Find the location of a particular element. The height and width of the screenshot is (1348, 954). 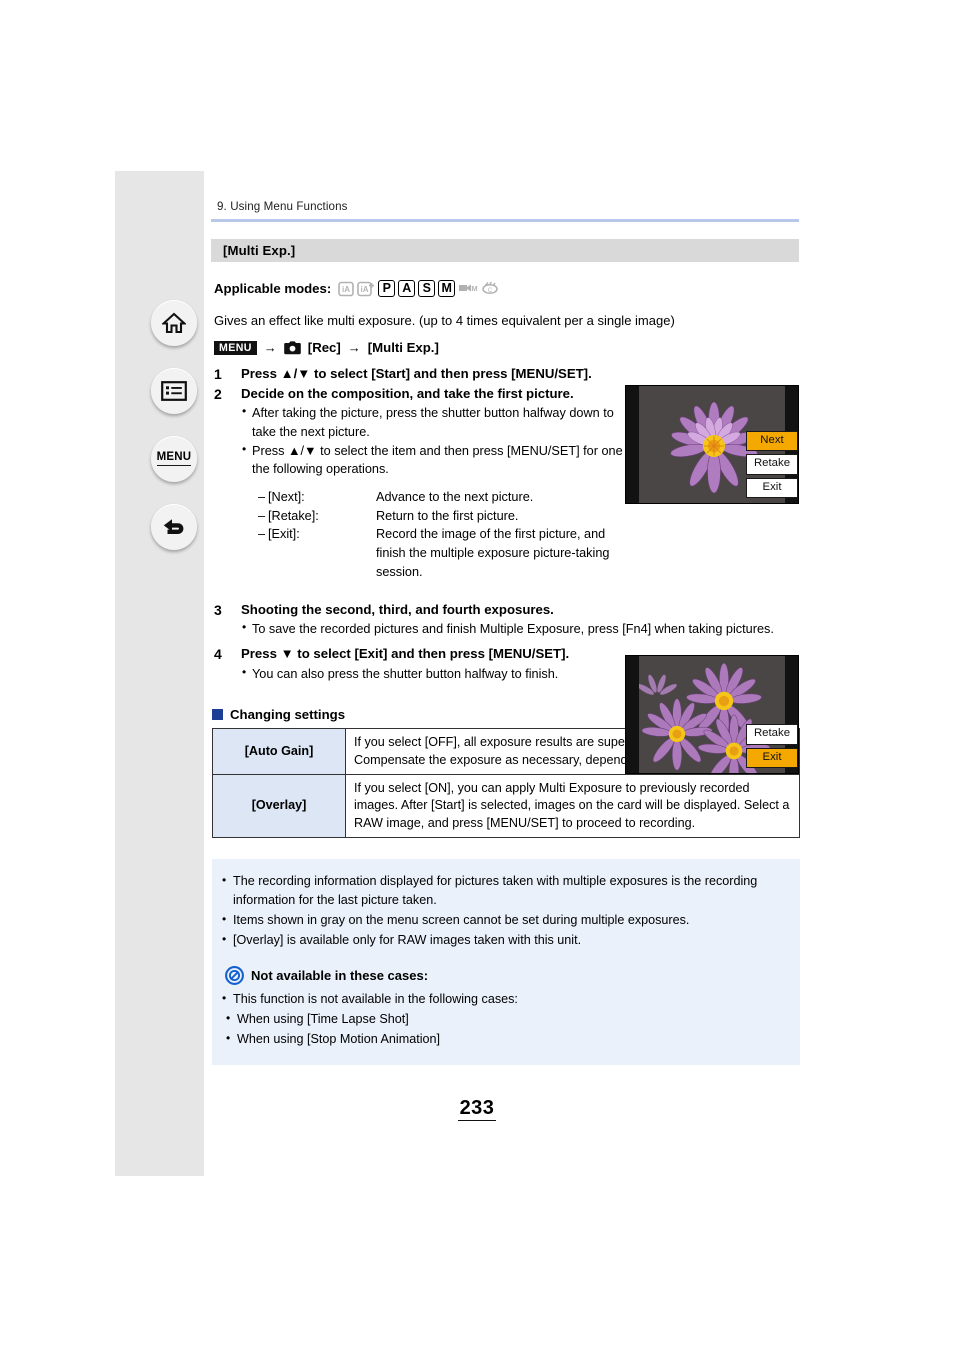

step-4-number: 4 is located at coordinates (218, 653).